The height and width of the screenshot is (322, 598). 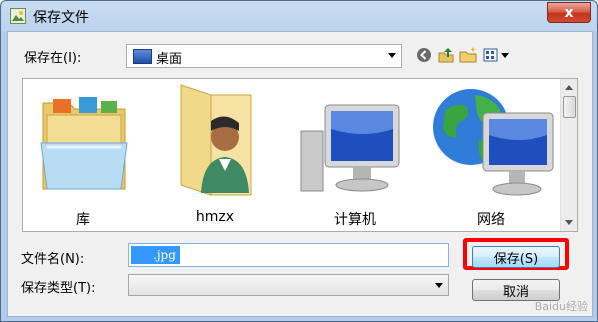 What do you see at coordinates (493, 142) in the screenshot?
I see `network-icon` at bounding box center [493, 142].